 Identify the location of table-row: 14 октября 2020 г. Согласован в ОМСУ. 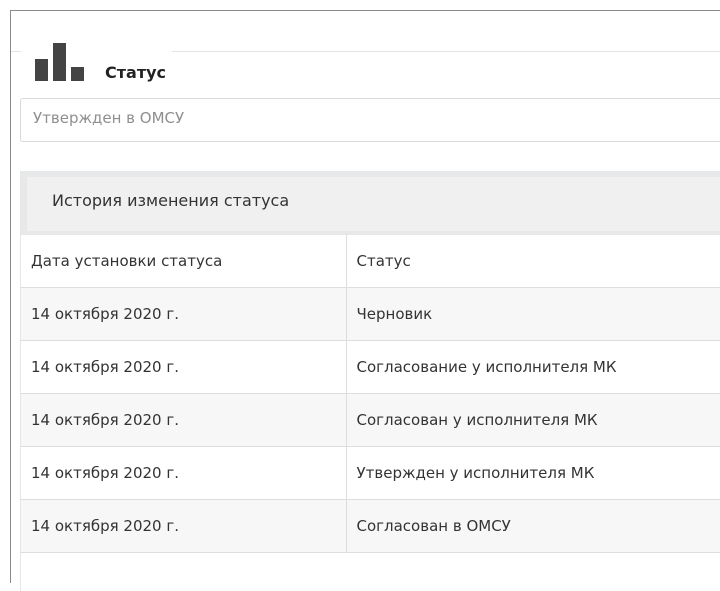
(370, 526).